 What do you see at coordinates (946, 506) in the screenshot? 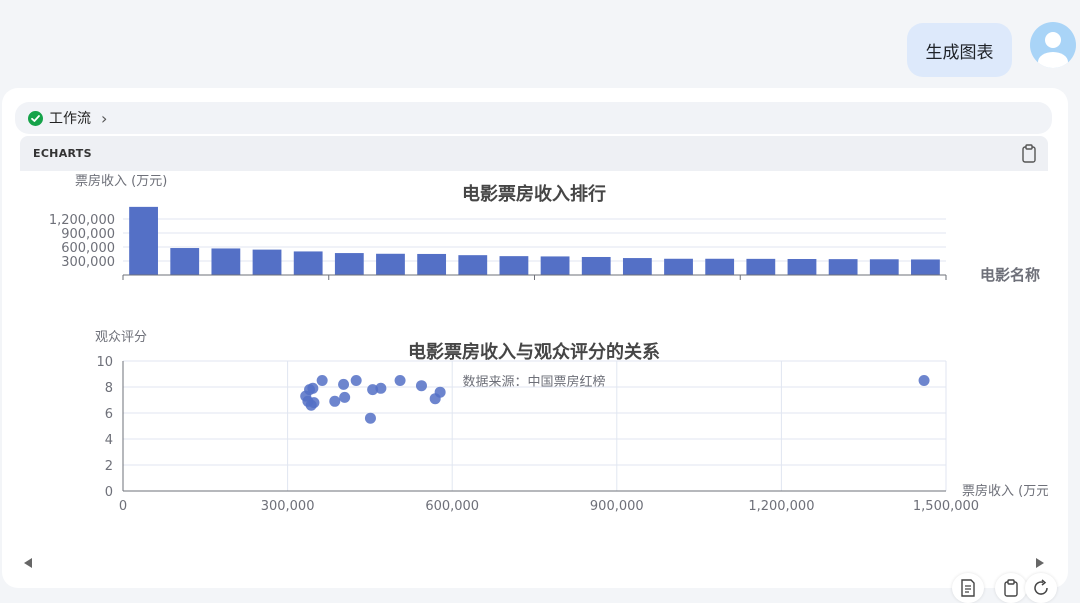
I see `scatter-chart-x-tick-label: 1,500,000` at bounding box center [946, 506].